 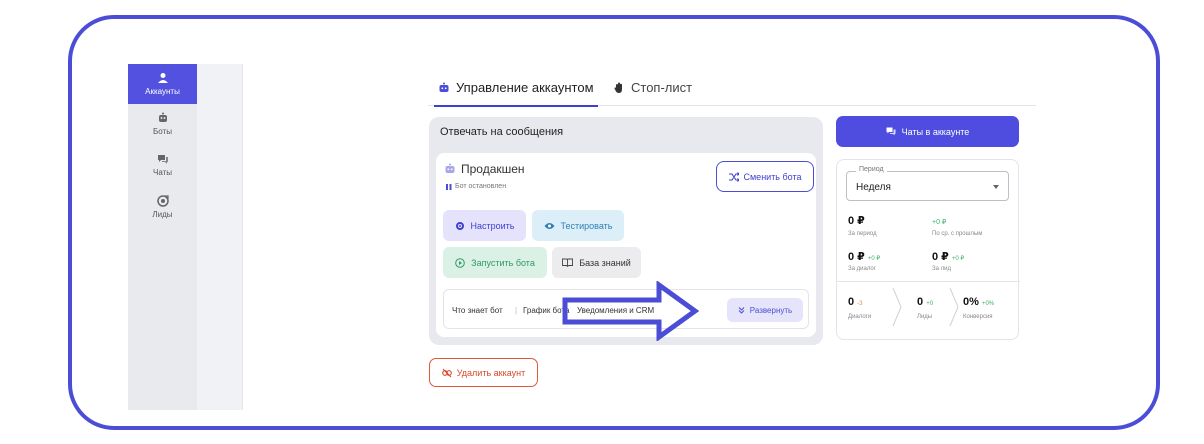 I want to click on chevrons-down-icon, so click(x=741, y=310).